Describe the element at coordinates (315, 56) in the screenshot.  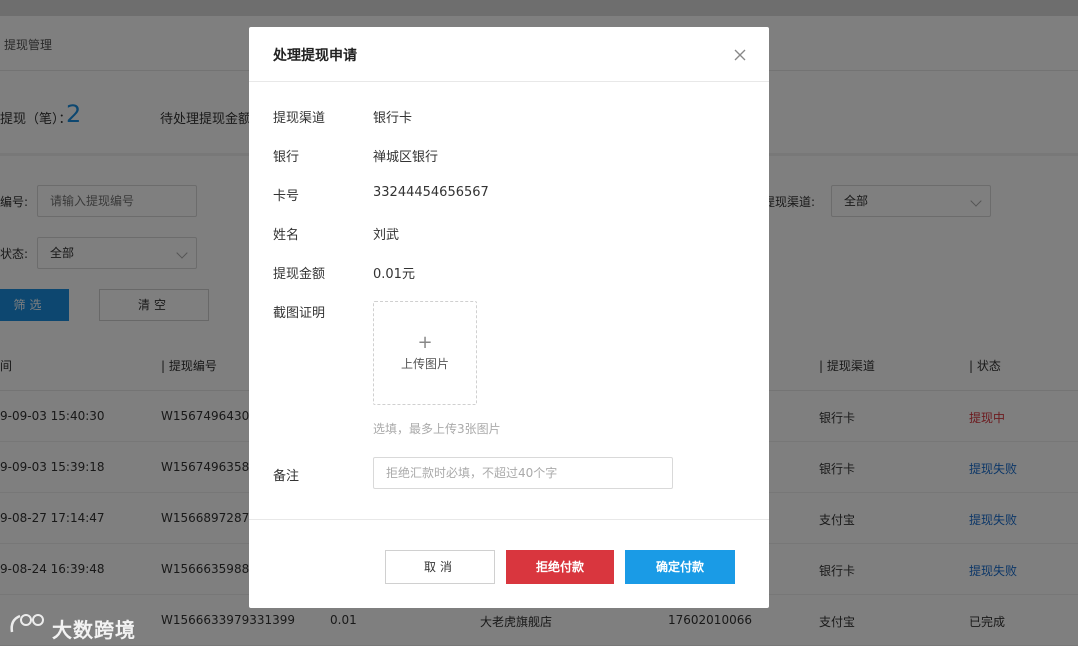
I see `dialog-title: 处理提现申请` at that location.